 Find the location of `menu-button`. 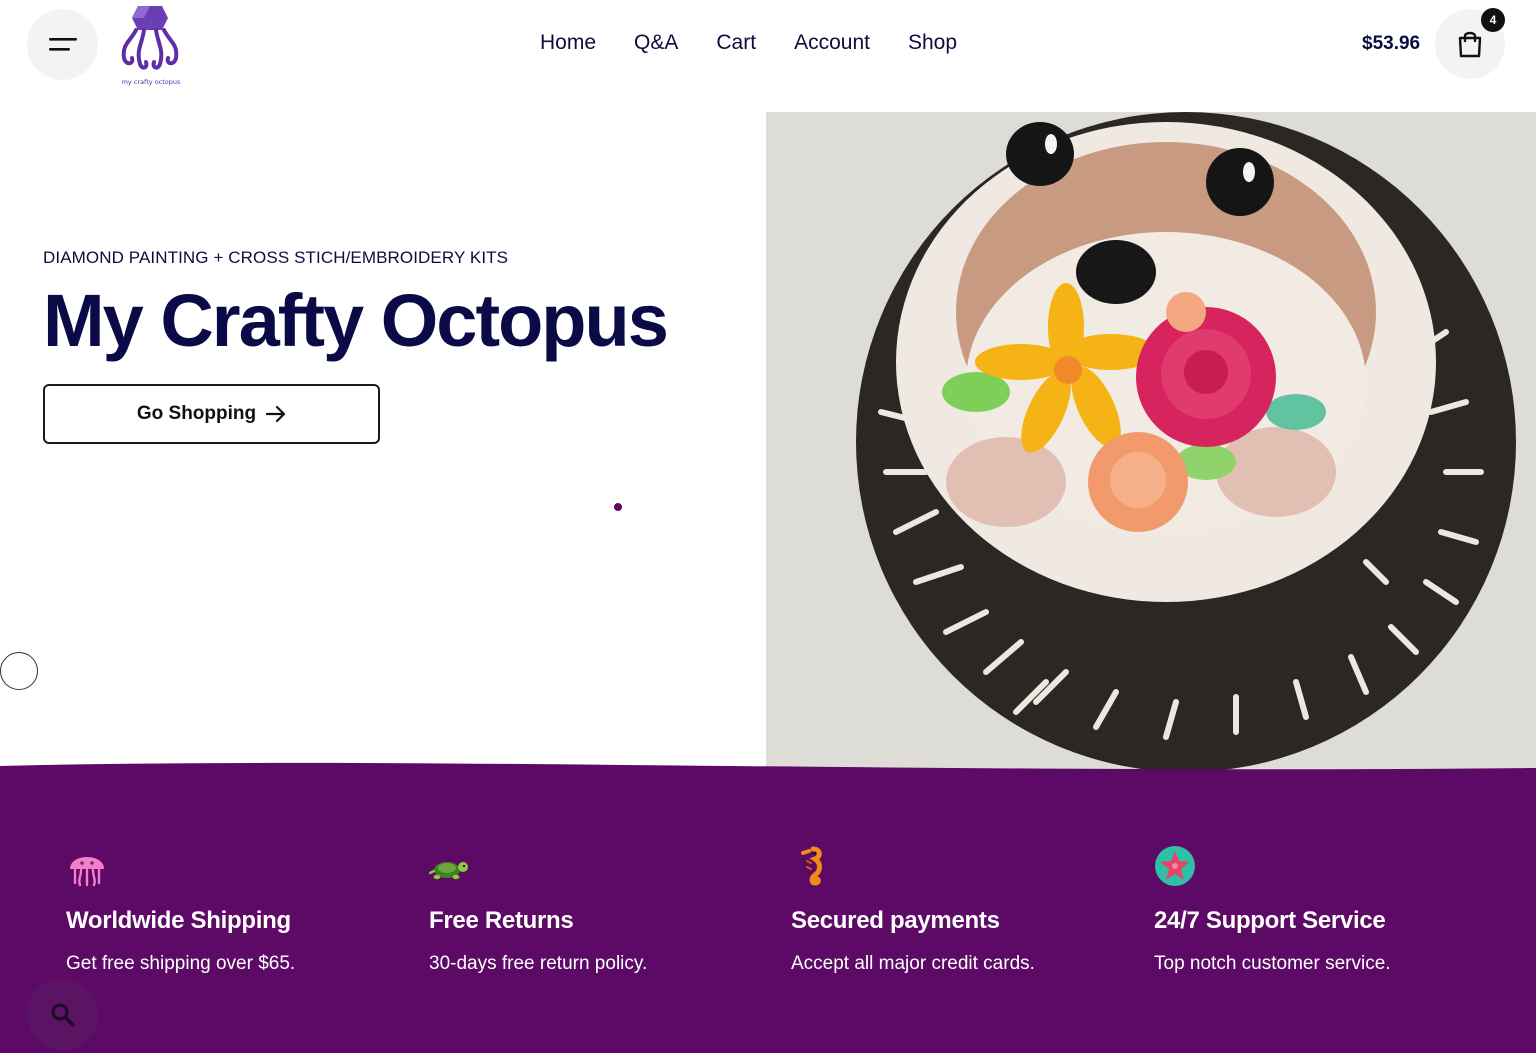

menu-button is located at coordinates (62, 44).